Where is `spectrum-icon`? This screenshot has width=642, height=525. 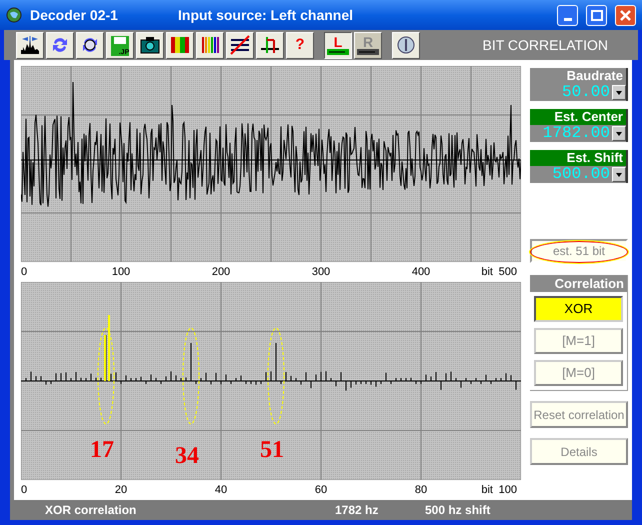 spectrum-icon is located at coordinates (30, 45).